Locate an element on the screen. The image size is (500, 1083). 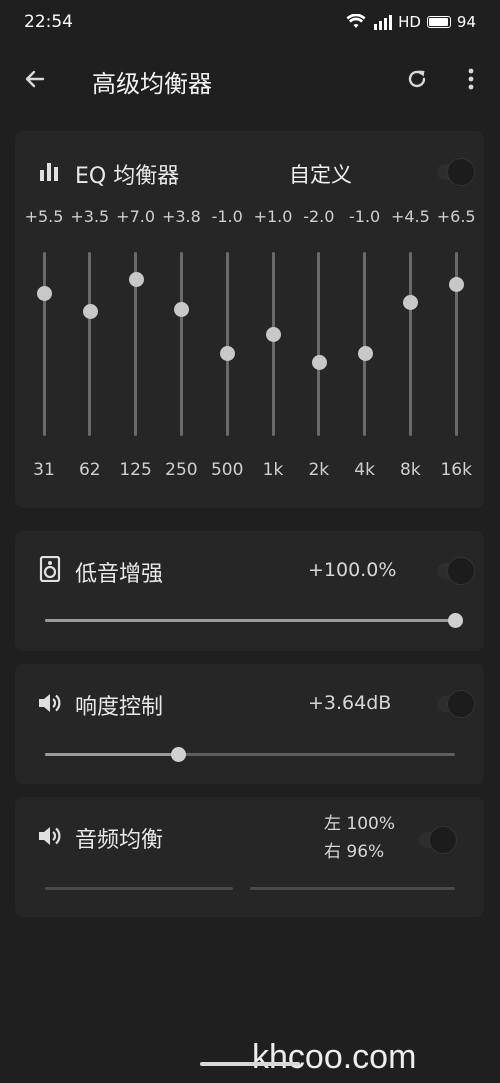
eq-band-16k: +6.5 16k is located at coordinates (456, 305).